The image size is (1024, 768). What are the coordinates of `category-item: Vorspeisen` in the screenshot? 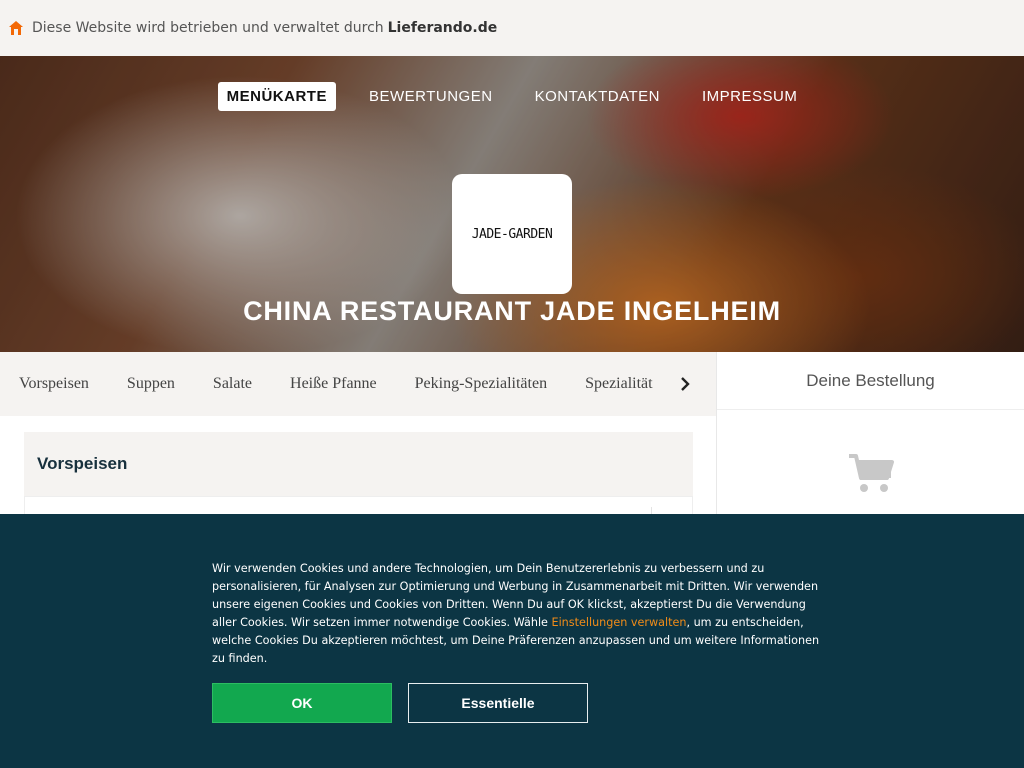 It's located at (54, 384).